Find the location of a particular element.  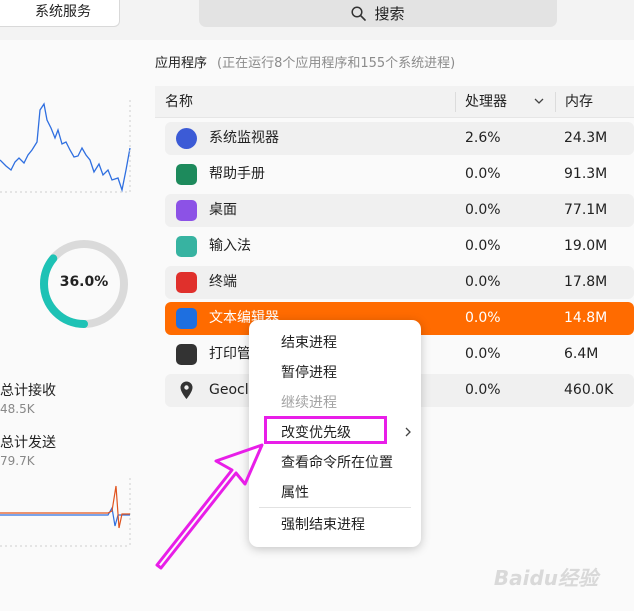

process-name: 输入法 is located at coordinates (230, 246).